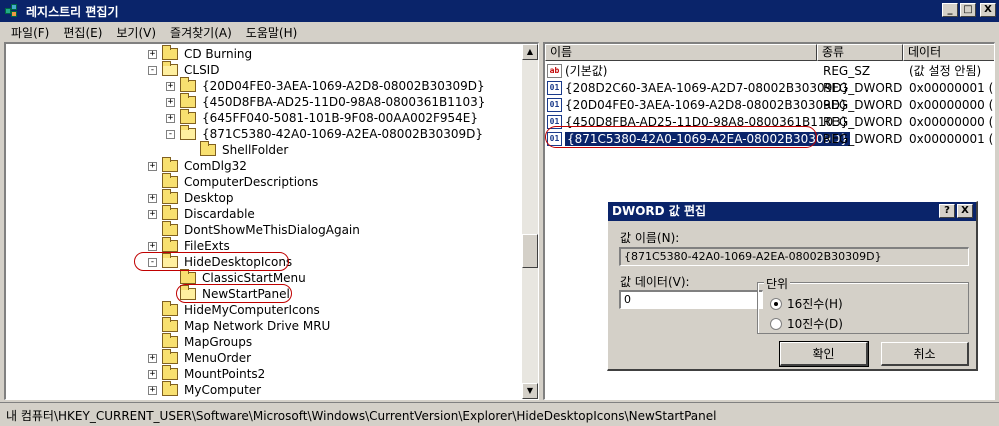 This screenshot has height=426, width=999. Describe the element at coordinates (806, 303) in the screenshot. I see `radio-hex: 16진수(H)` at that location.